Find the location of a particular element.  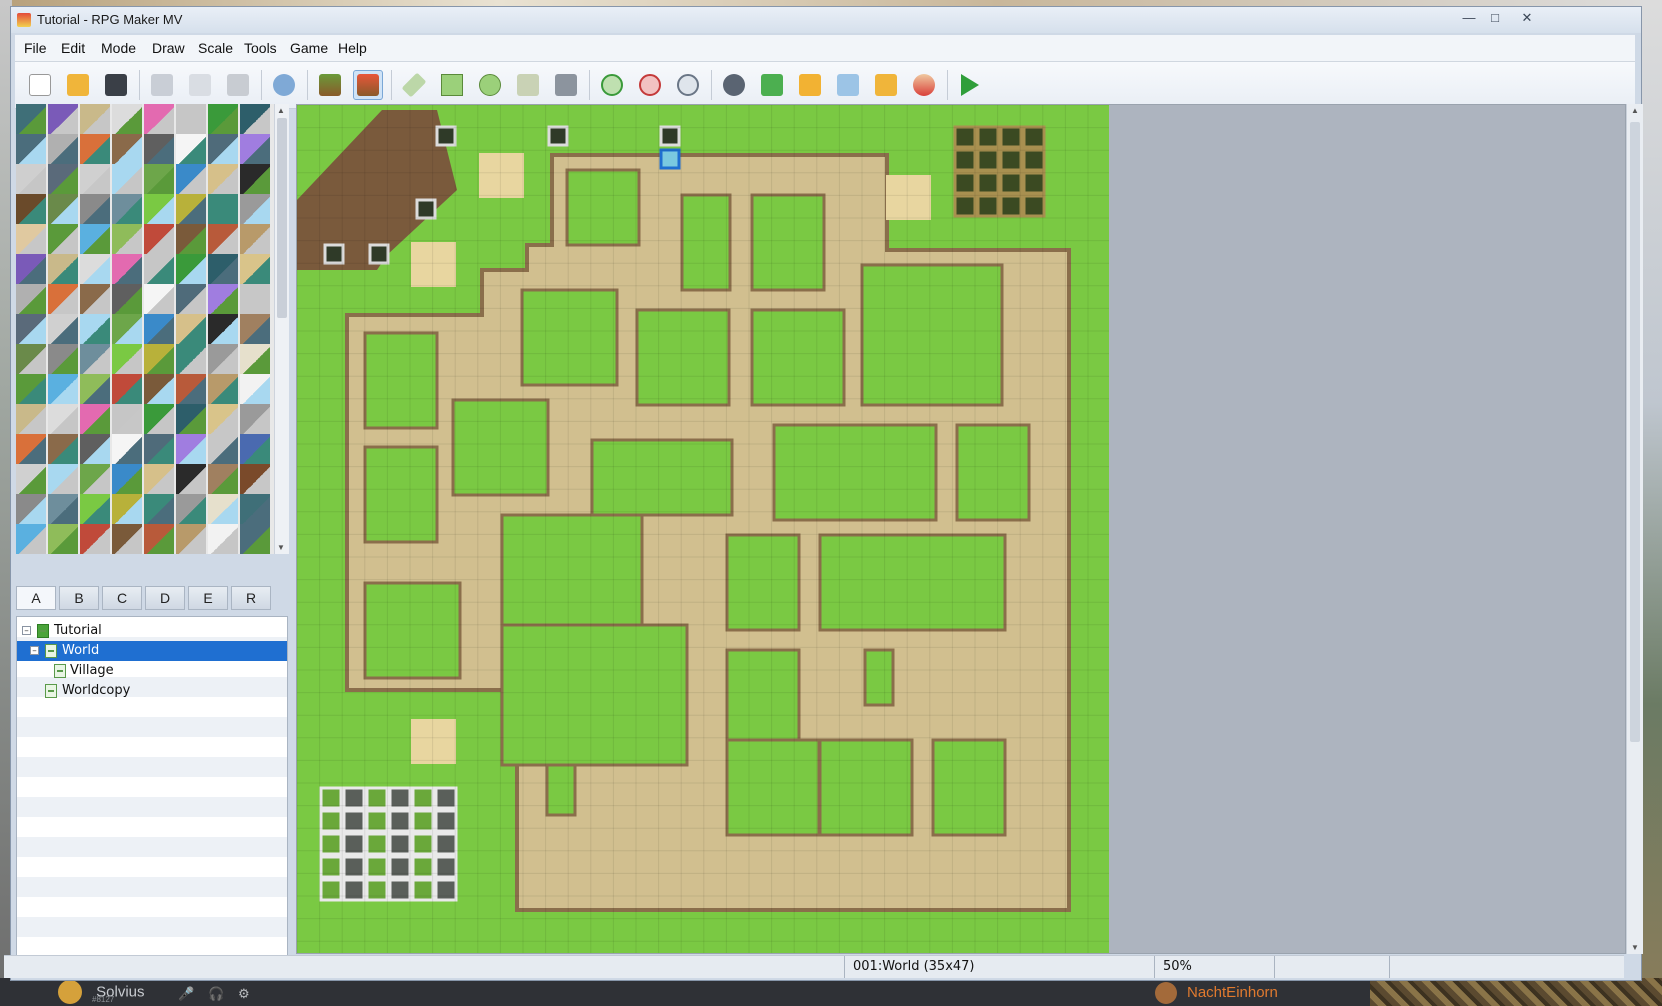

copy-button is located at coordinates (200, 85).